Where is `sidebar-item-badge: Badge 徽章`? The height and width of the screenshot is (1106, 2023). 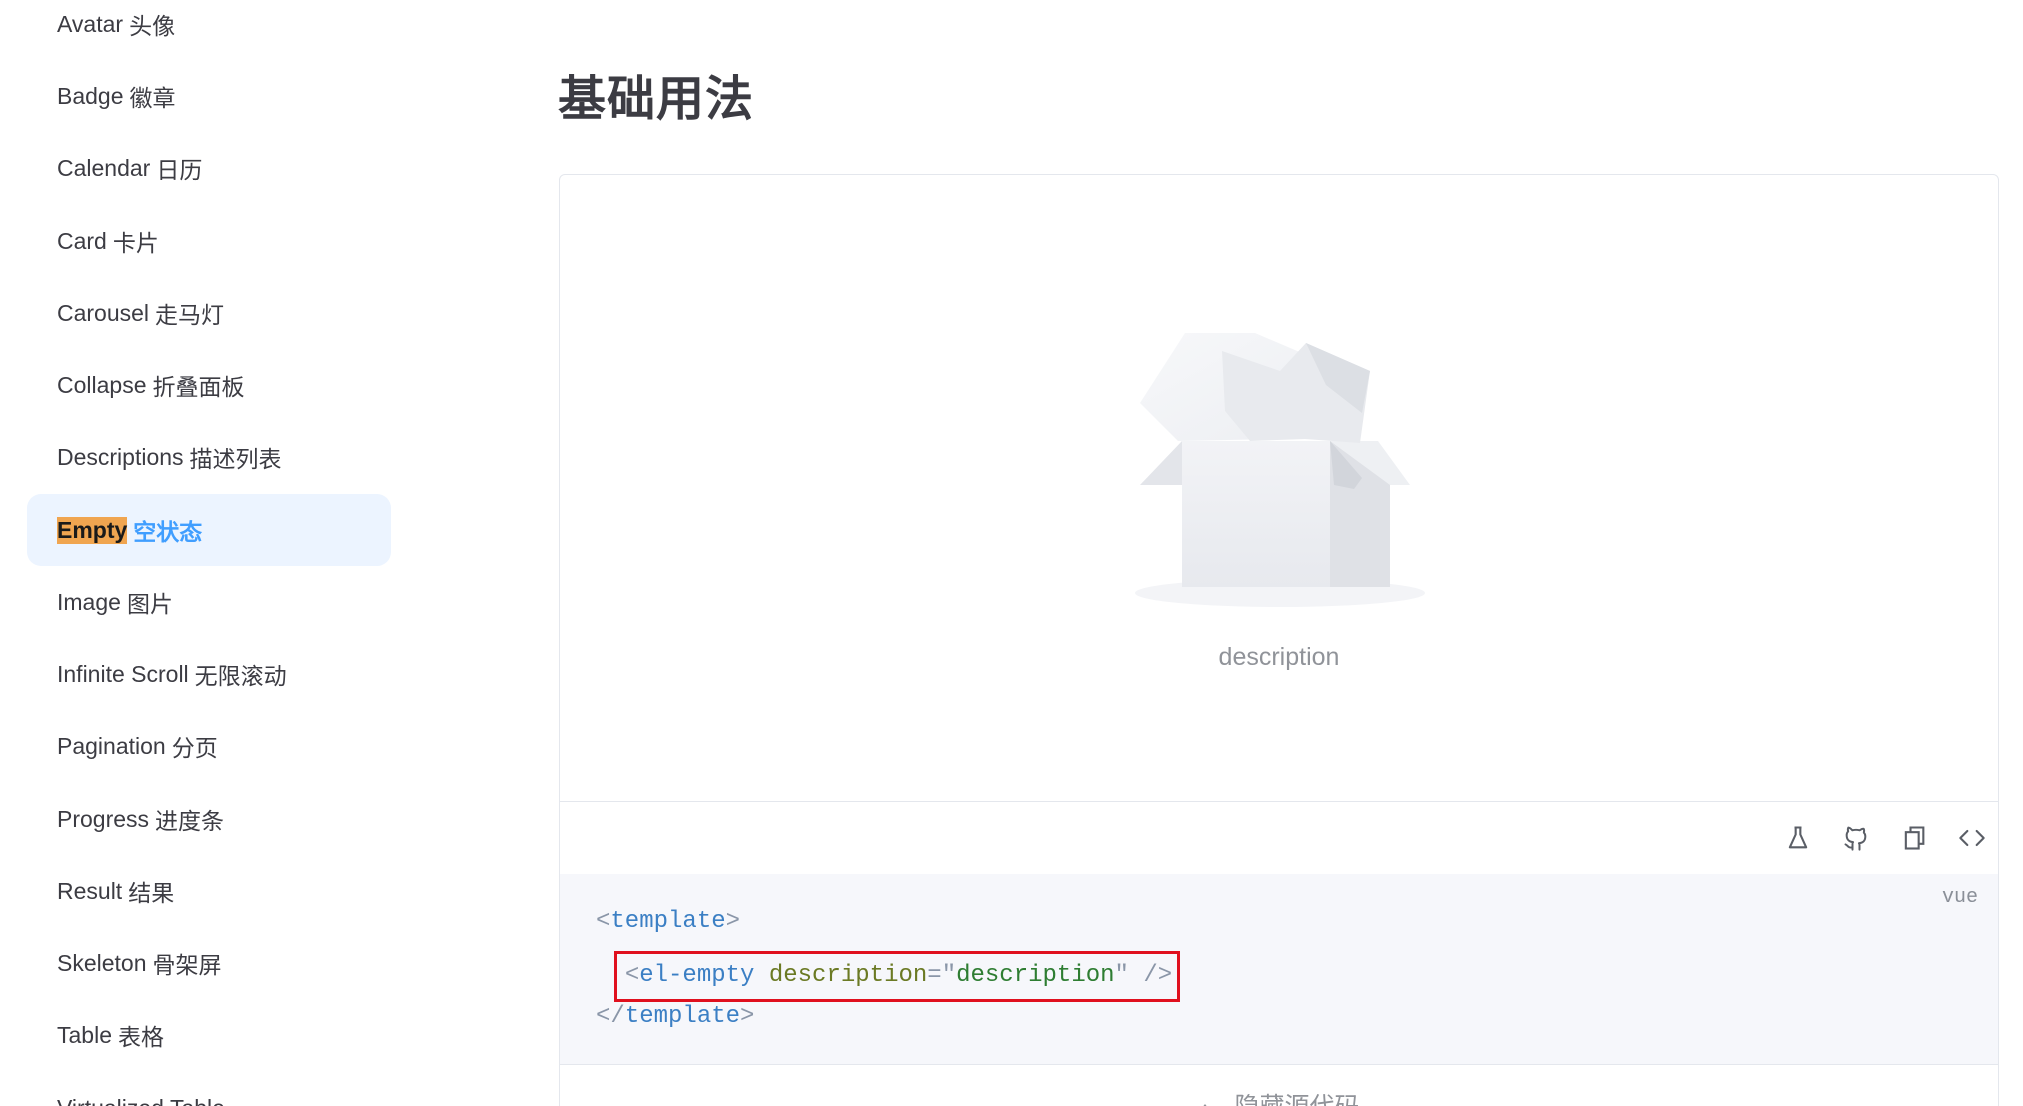
sidebar-item-badge: Badge 徽章 is located at coordinates (209, 96).